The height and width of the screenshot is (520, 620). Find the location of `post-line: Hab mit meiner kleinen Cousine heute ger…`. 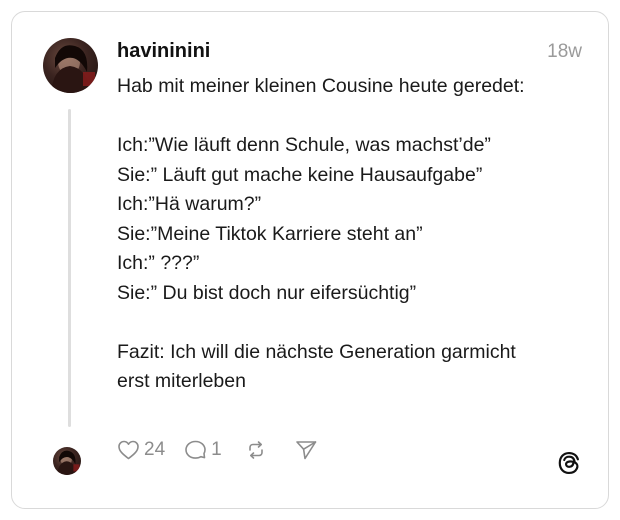

post-line: Hab mit meiner kleinen Cousine heute ger… is located at coordinates (321, 86).